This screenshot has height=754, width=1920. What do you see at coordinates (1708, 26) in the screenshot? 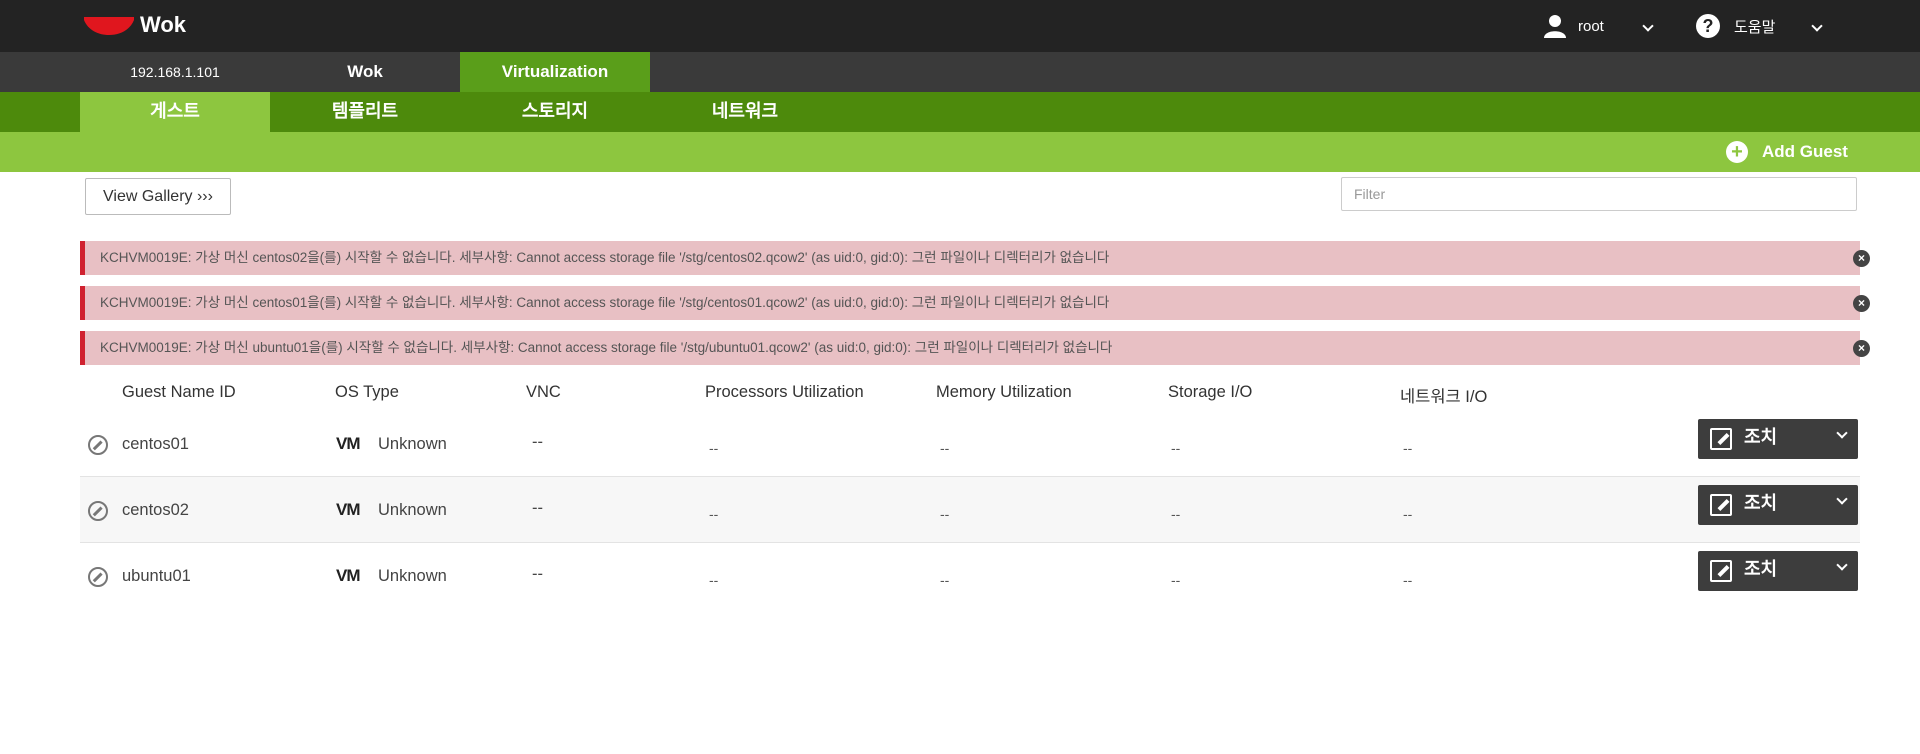
I see `help-icon: ?` at bounding box center [1708, 26].